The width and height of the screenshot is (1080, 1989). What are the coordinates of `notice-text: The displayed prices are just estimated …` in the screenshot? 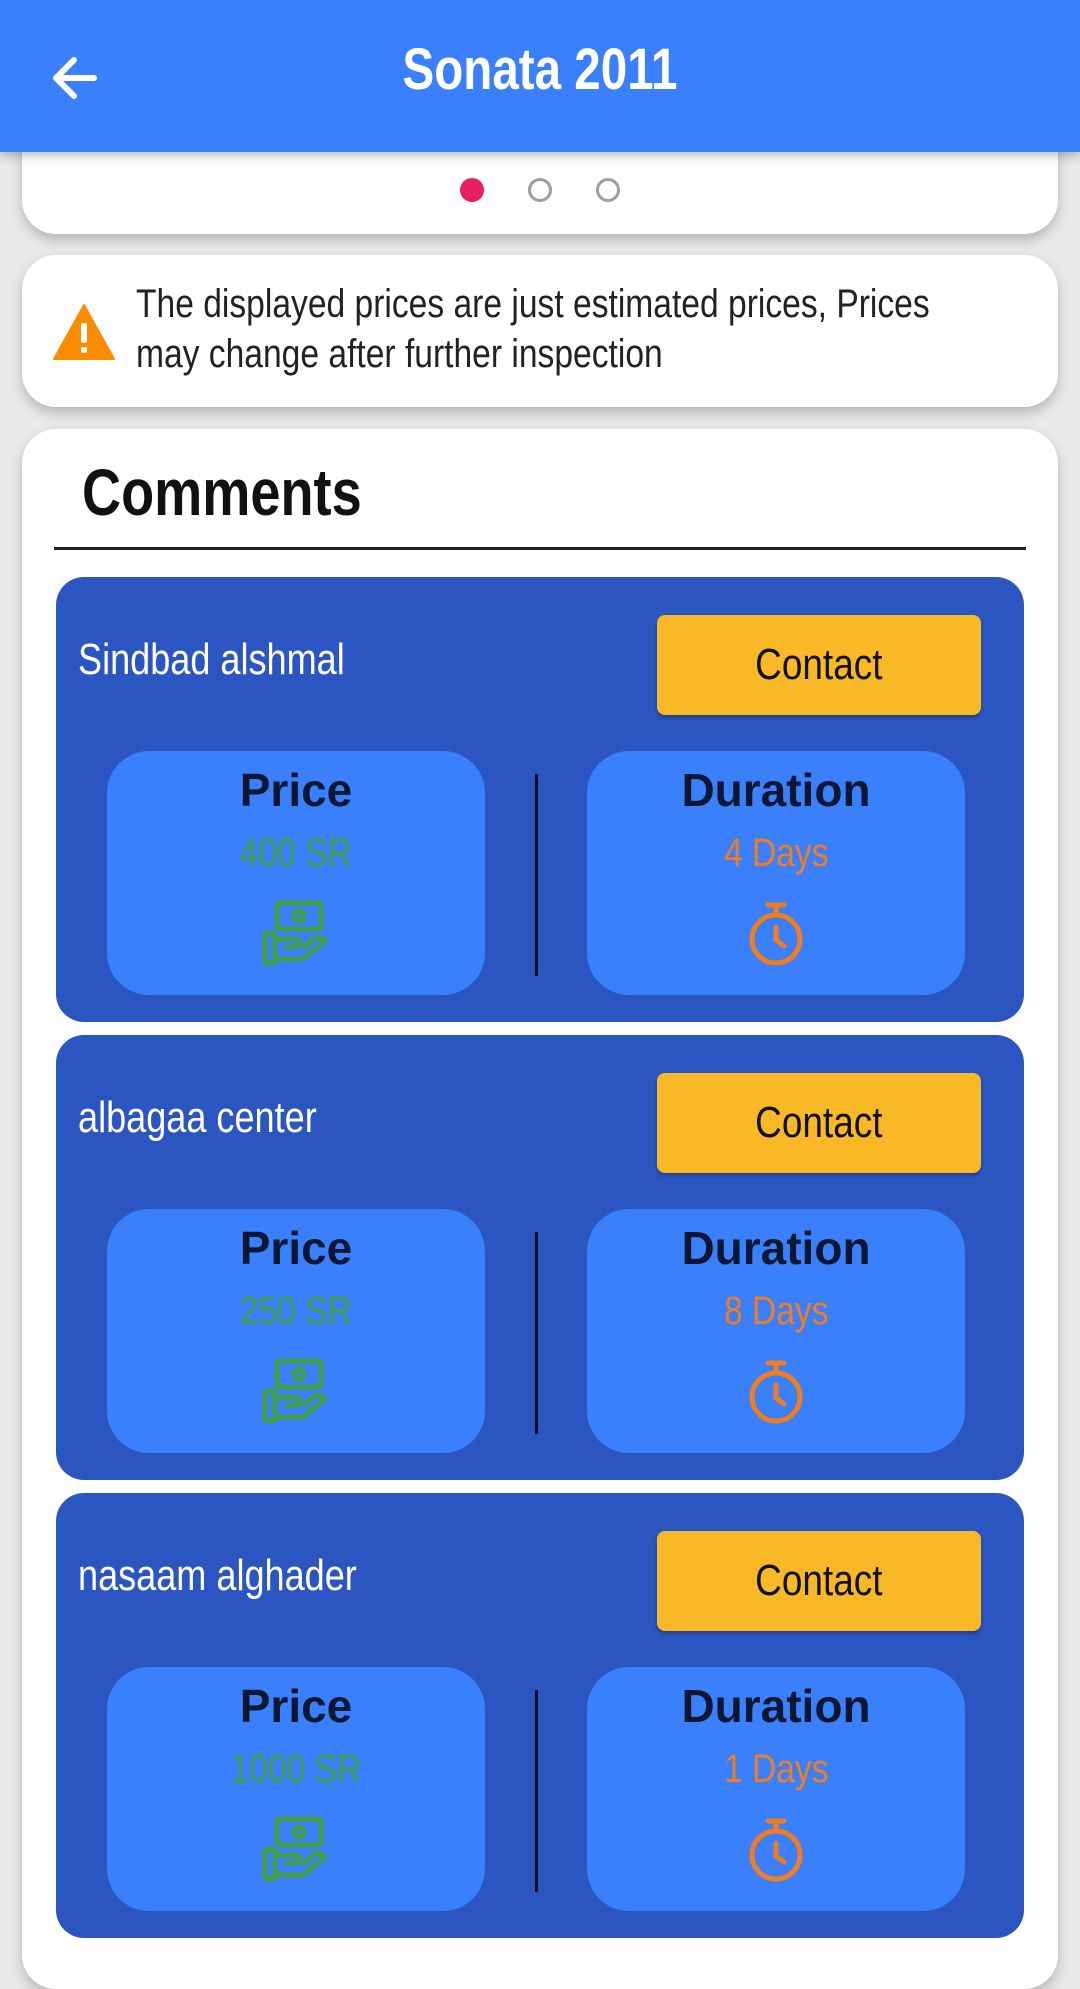 It's located at (533, 329).